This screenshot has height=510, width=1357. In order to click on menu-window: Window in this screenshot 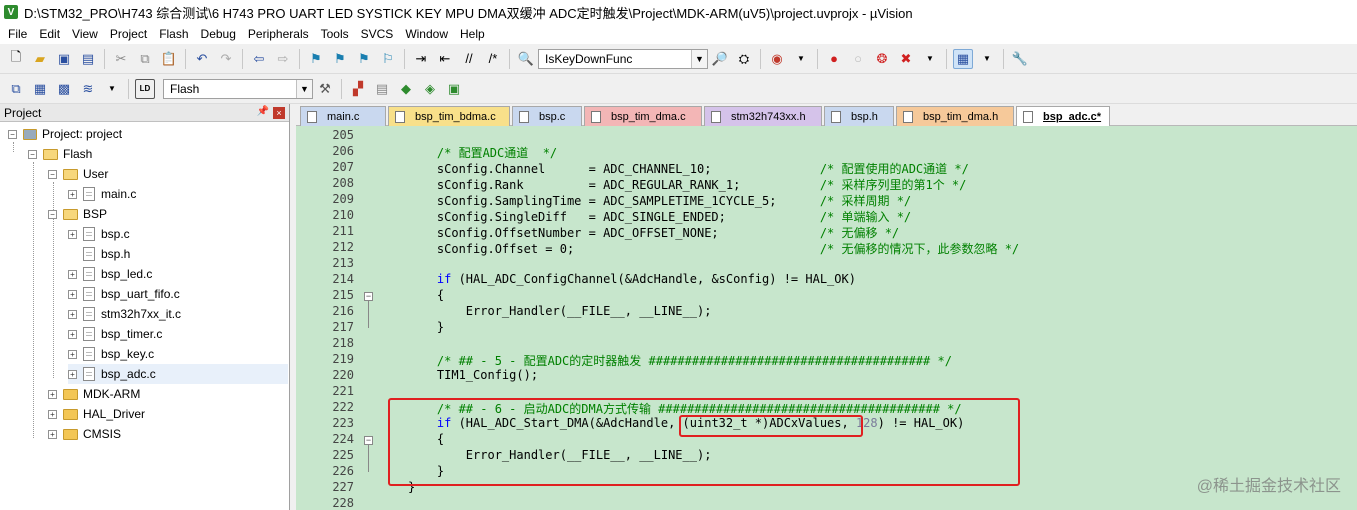, I will do `click(426, 34)`.